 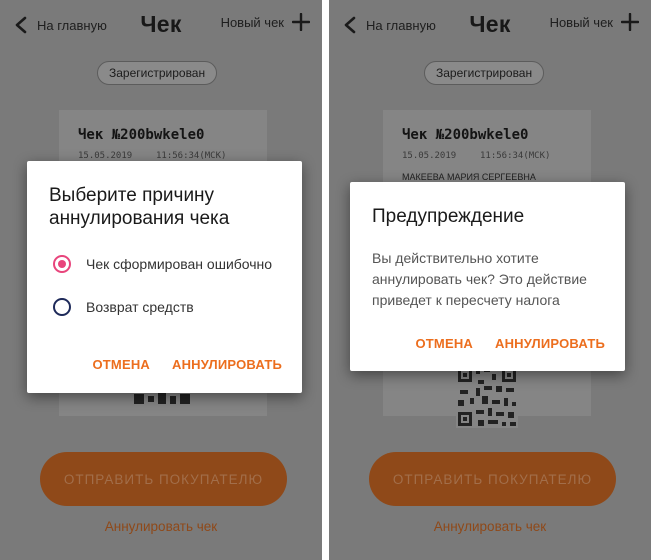 What do you see at coordinates (487, 397) in the screenshot?
I see `qr-code-icon` at bounding box center [487, 397].